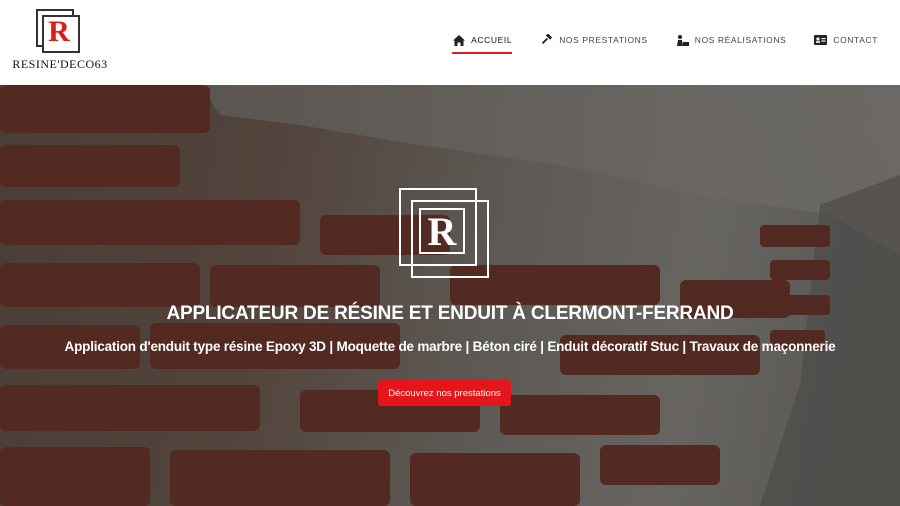 The height and width of the screenshot is (506, 900). I want to click on site-logo: R RESINE'DECO63, so click(60, 40).